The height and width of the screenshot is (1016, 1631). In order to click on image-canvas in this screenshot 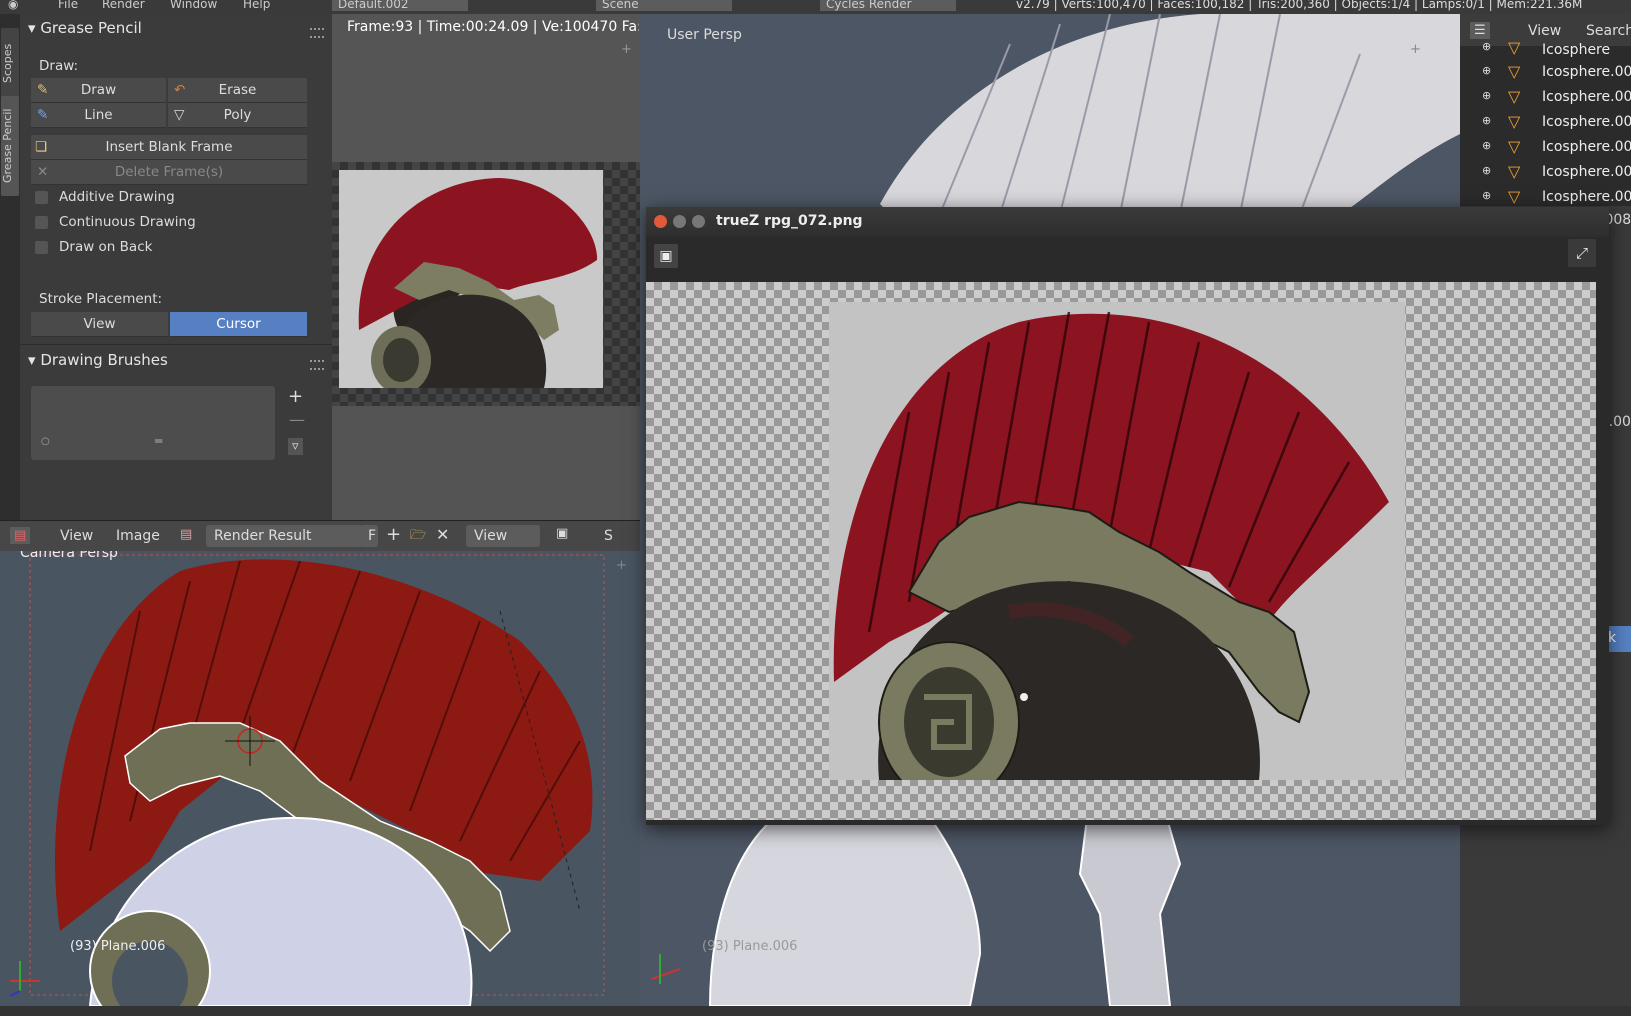, I will do `click(486, 284)`.